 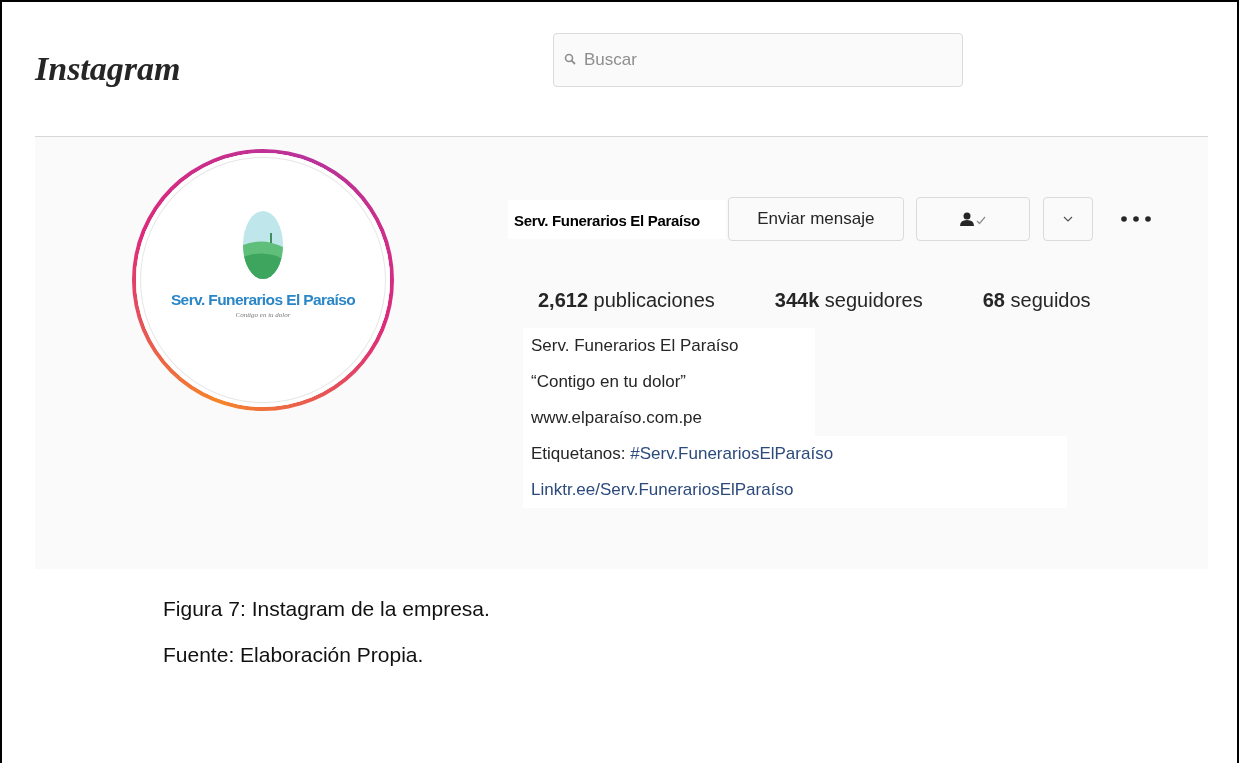 What do you see at coordinates (294, 655) in the screenshot?
I see `figure-caption: Fuente: Elaboración Propia.` at bounding box center [294, 655].